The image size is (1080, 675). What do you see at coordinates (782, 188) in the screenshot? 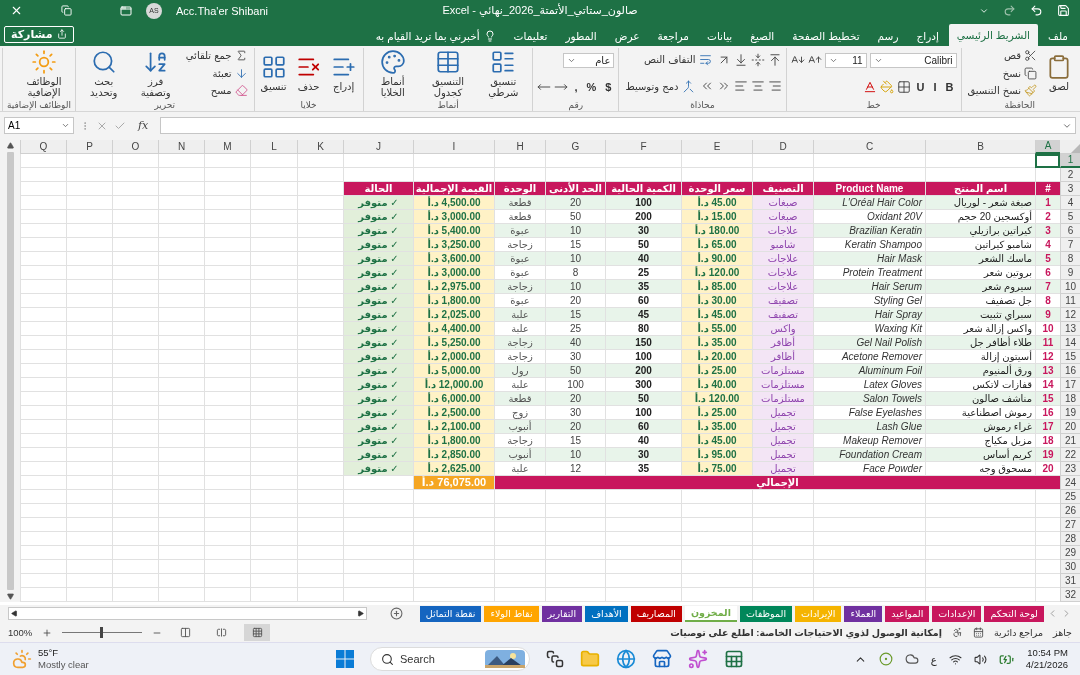
I see `table-header-cell: التصنيف` at bounding box center [782, 188].